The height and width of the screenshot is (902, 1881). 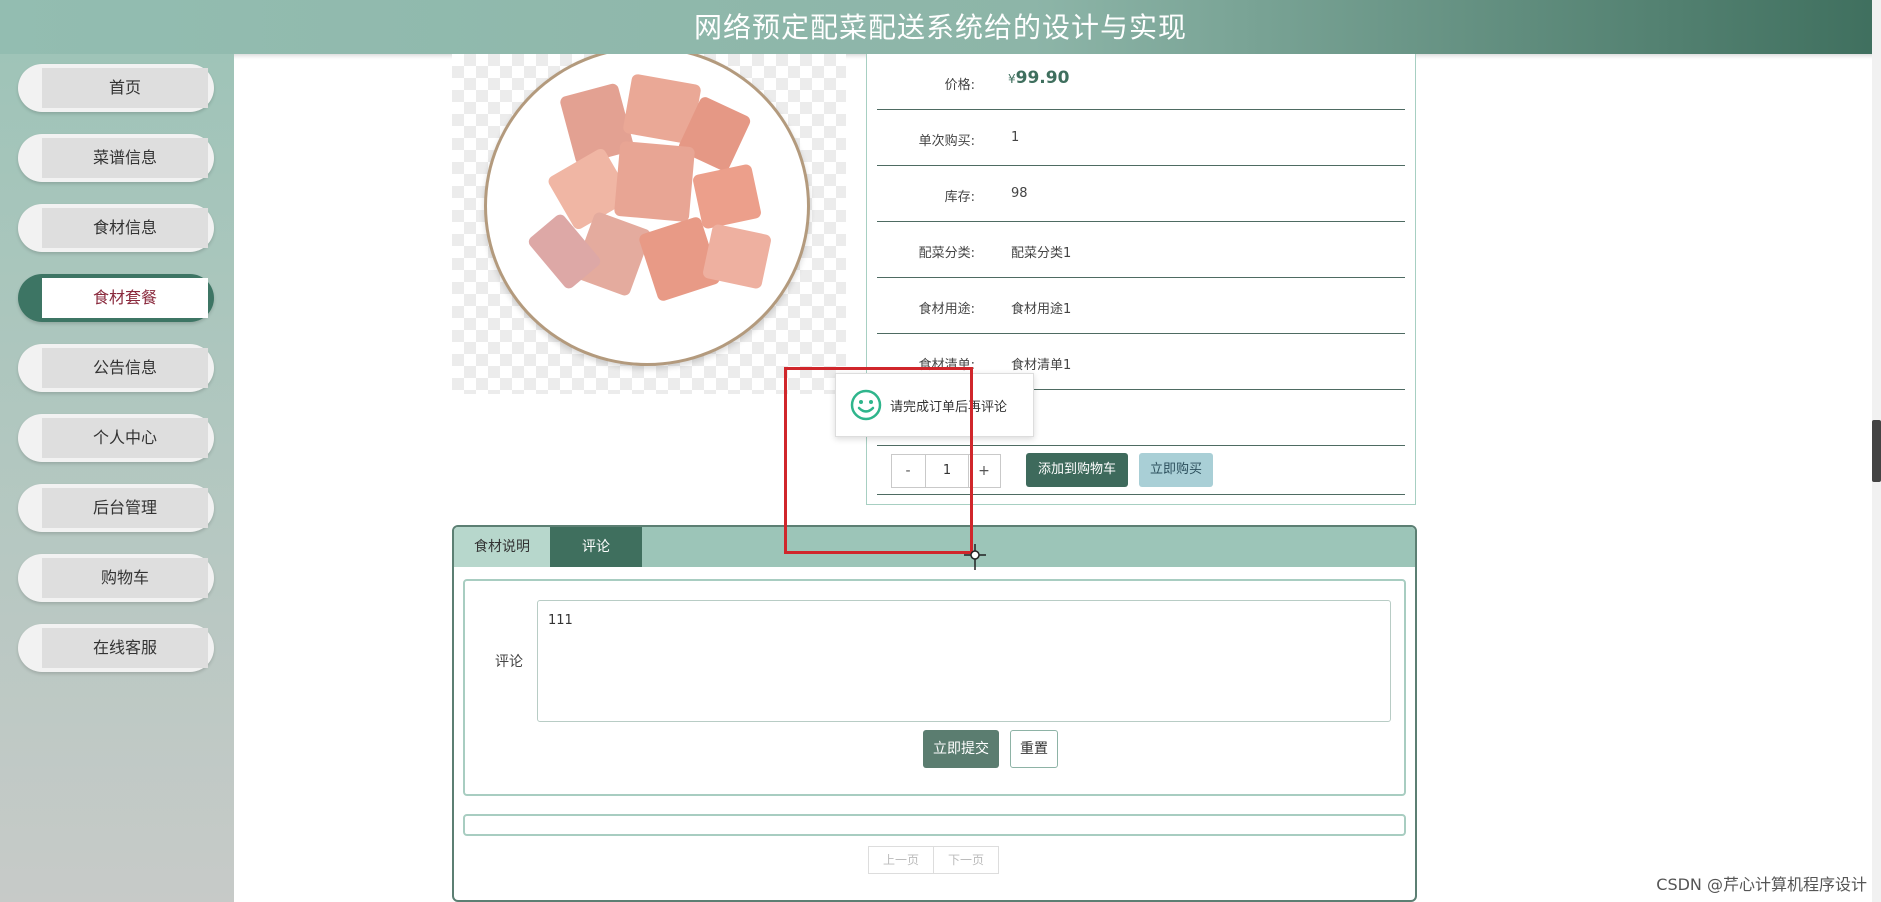 I want to click on comment-list, so click(x=934, y=825).